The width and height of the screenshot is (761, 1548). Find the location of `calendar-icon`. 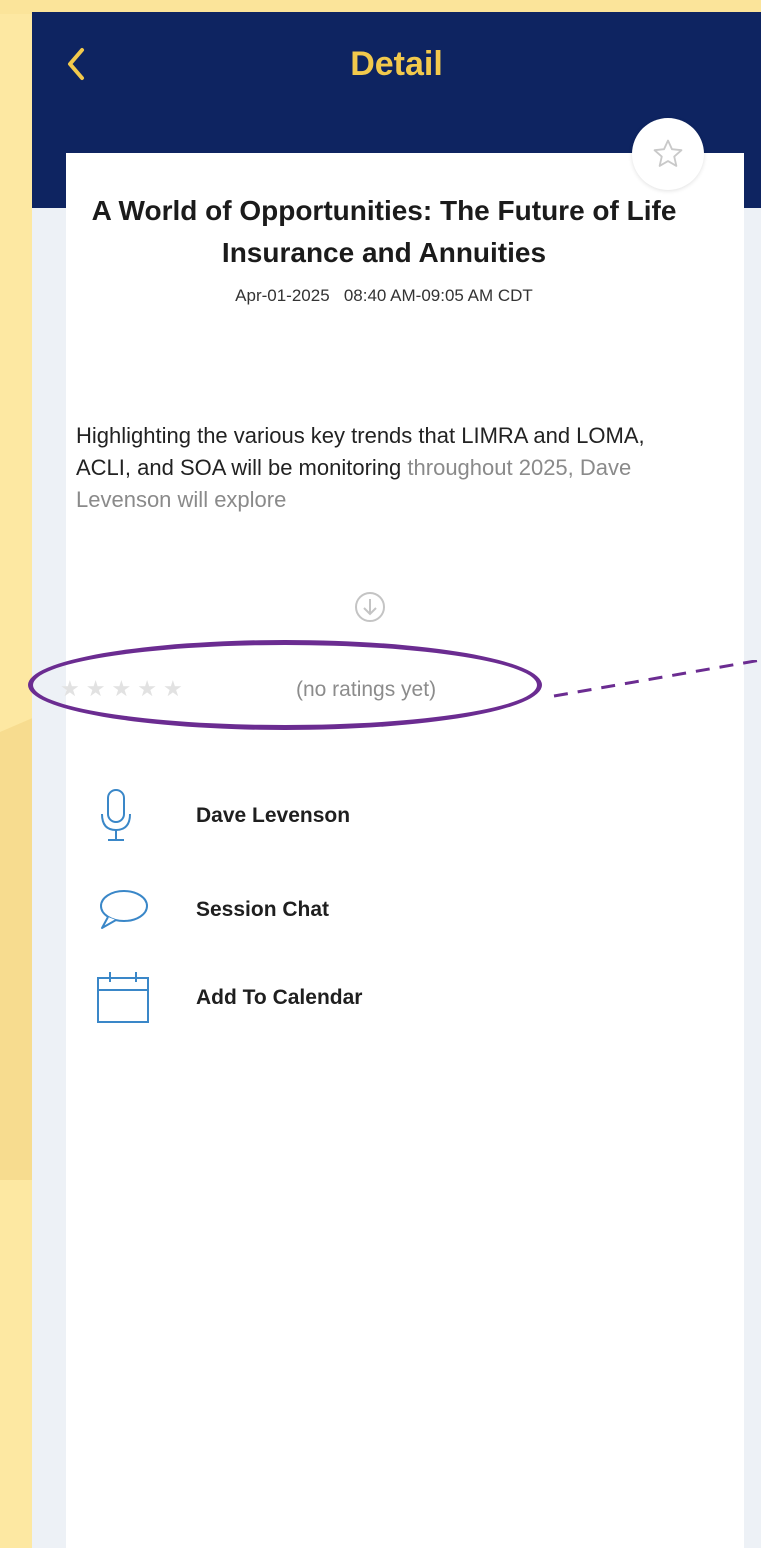

calendar-icon is located at coordinates (124, 998).